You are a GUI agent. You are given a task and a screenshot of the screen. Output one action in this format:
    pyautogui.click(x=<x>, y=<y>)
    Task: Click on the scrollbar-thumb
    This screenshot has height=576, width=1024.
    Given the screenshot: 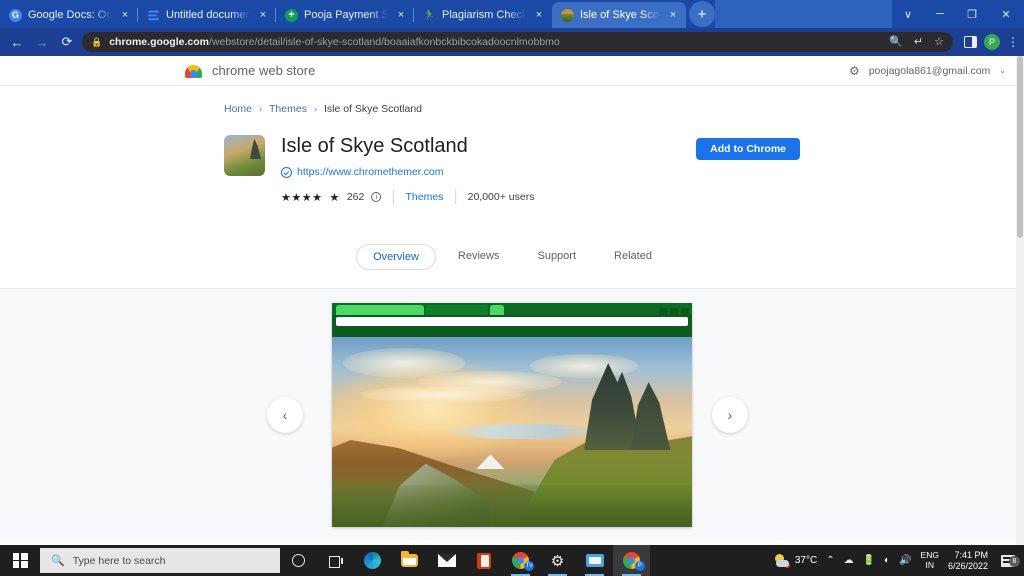 What is the action you would take?
    pyautogui.click(x=1020, y=147)
    